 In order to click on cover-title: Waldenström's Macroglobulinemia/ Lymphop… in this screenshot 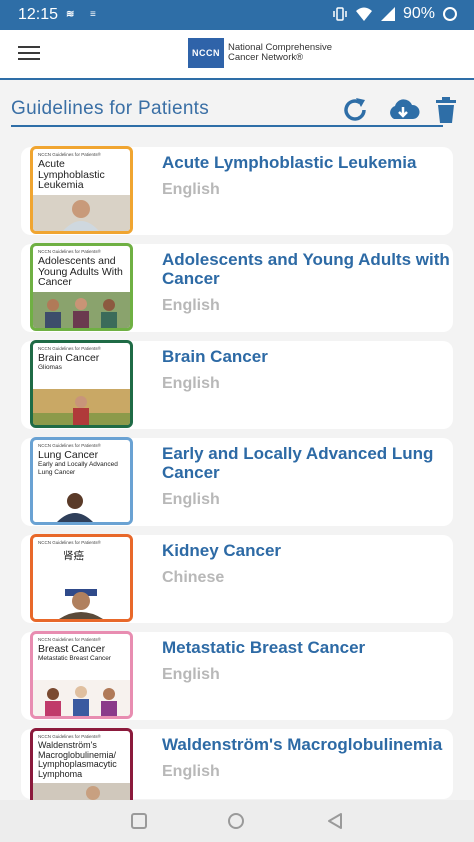, I will do `click(84, 759)`.